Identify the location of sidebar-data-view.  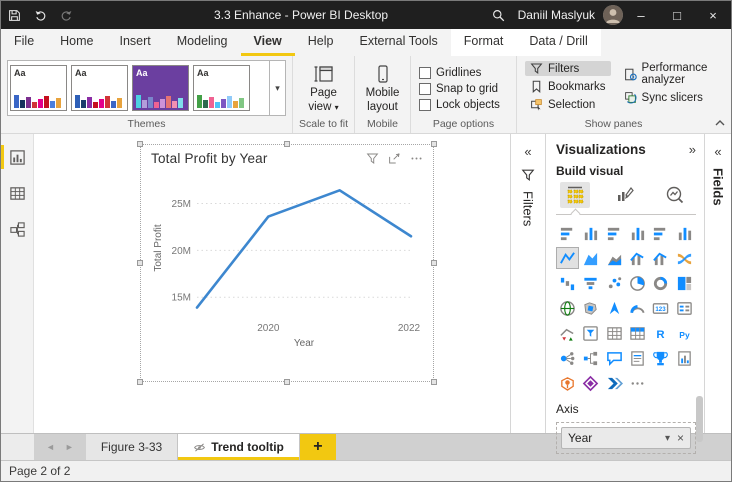
(17, 193).